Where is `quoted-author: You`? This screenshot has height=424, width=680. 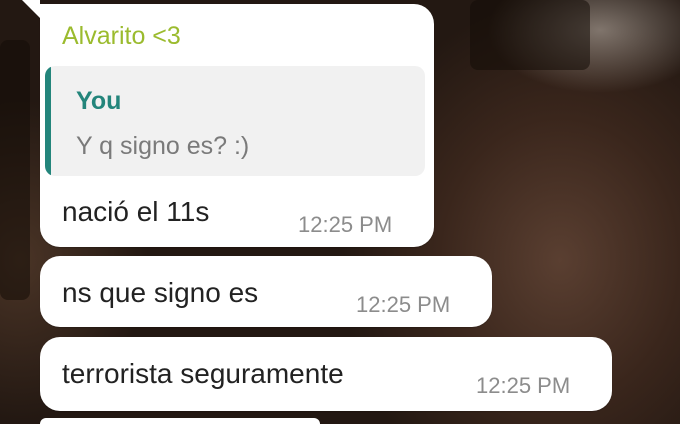
quoted-author: You is located at coordinates (99, 101).